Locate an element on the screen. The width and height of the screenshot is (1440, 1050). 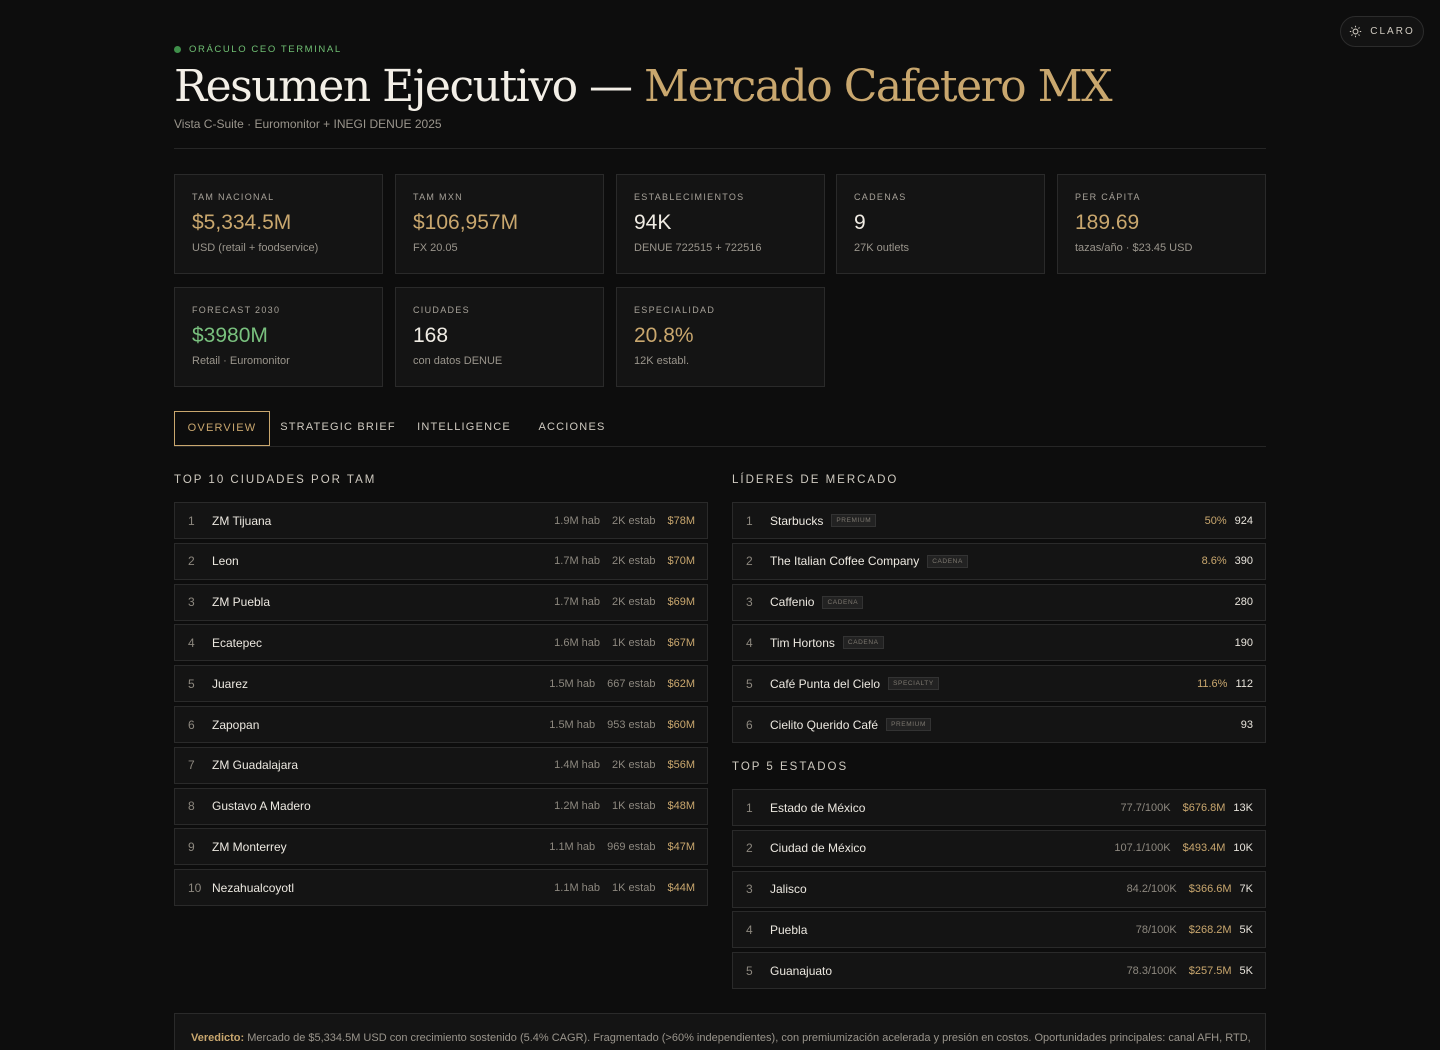
kpi-value: 20.8% is located at coordinates (664, 335).